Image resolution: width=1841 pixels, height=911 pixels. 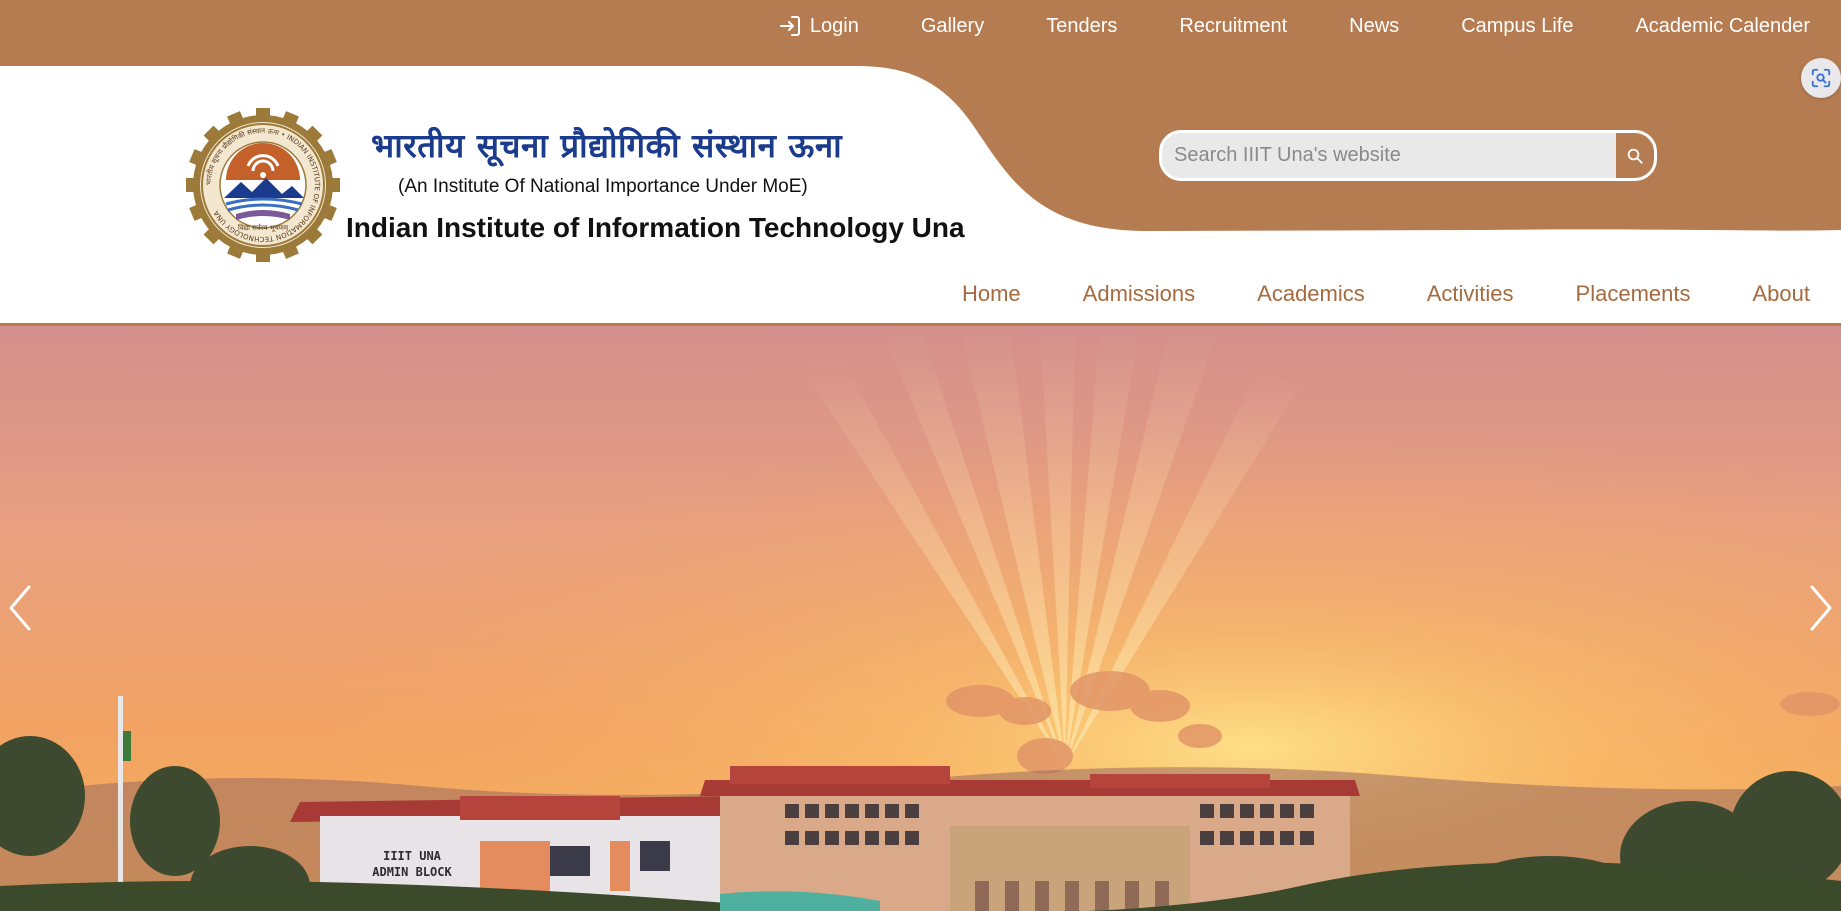 I want to click on nav-home: Home, so click(x=991, y=294).